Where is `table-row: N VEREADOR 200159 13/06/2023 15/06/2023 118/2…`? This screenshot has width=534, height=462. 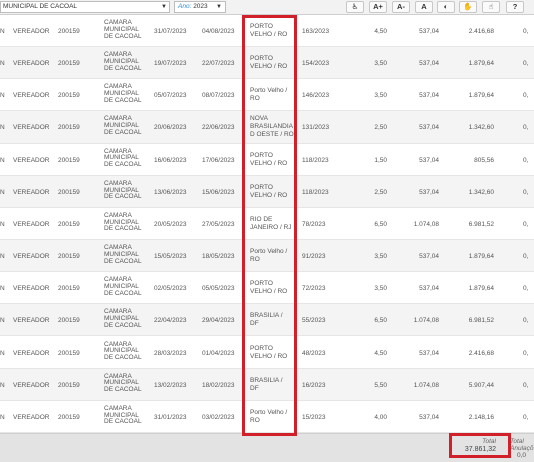 table-row: N VEREADOR 200159 13/06/2023 15/06/2023 118/2… is located at coordinates (267, 191).